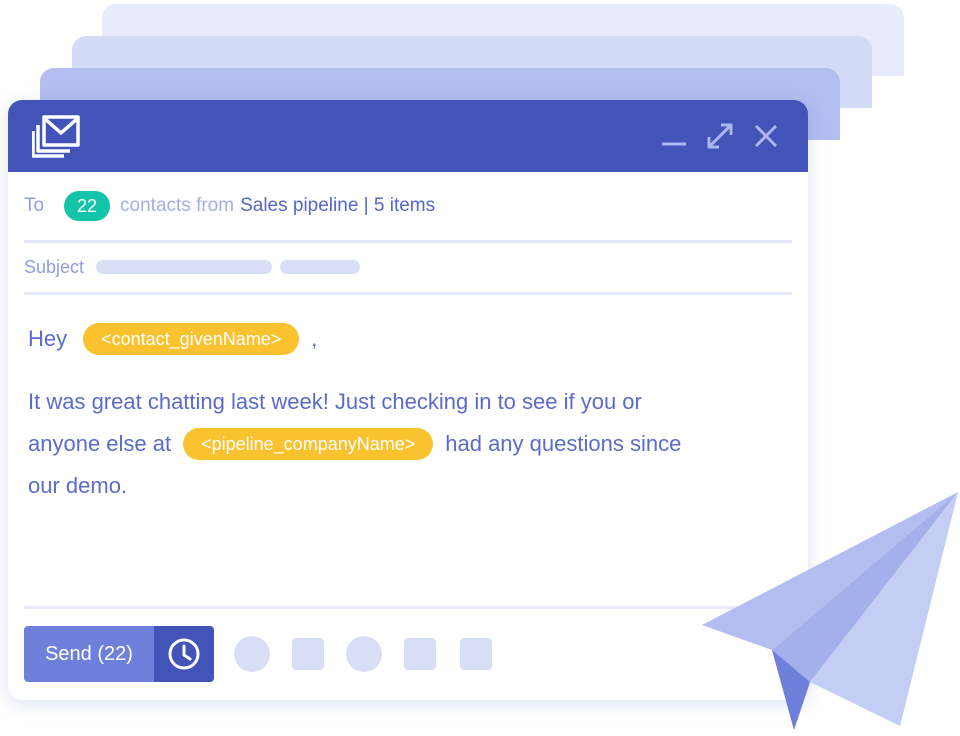 The width and height of the screenshot is (960, 736). What do you see at coordinates (48, 338) in the screenshot?
I see `greeting-text: Hey` at bounding box center [48, 338].